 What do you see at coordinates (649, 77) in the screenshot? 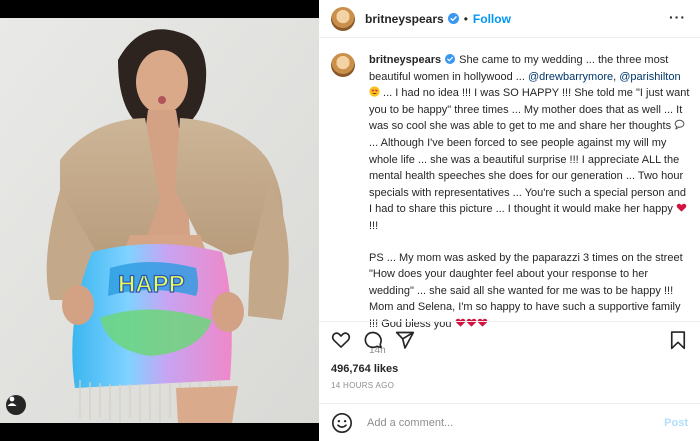
I see `mention-link: @parishilton` at bounding box center [649, 77].